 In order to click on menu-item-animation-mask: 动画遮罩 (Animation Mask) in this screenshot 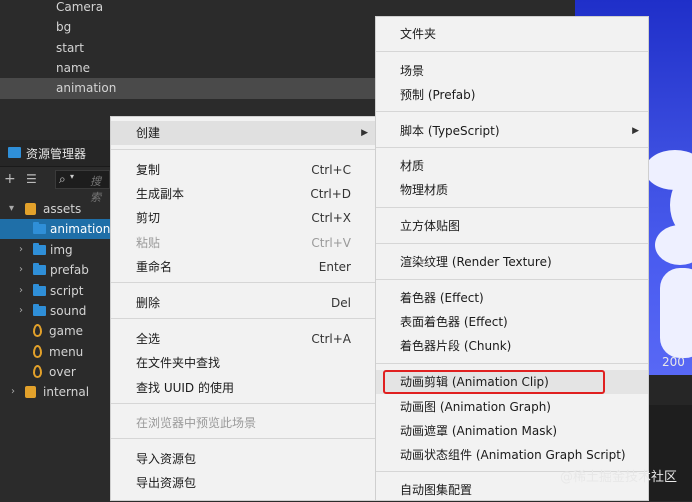, I will do `click(512, 431)`.